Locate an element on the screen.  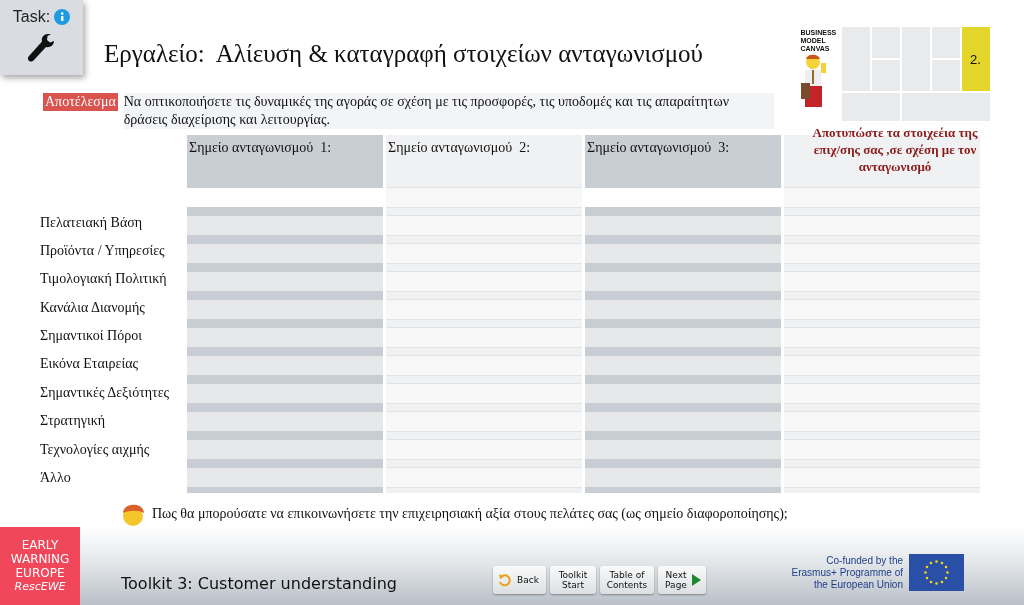
page-title: Εργαλείο: Αλίευση & καταγραφή στοιχείων ανταγωνισμού is located at coordinates (403, 54).